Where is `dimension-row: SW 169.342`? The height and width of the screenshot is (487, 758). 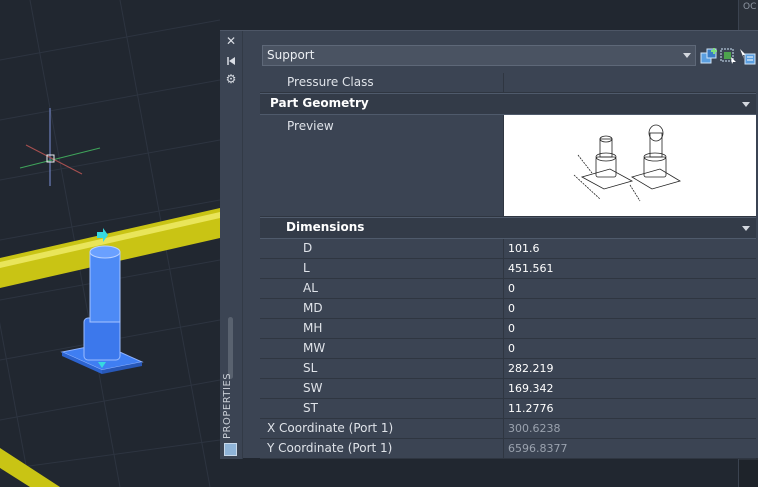
dimension-row: SW 169.342 is located at coordinates (508, 389).